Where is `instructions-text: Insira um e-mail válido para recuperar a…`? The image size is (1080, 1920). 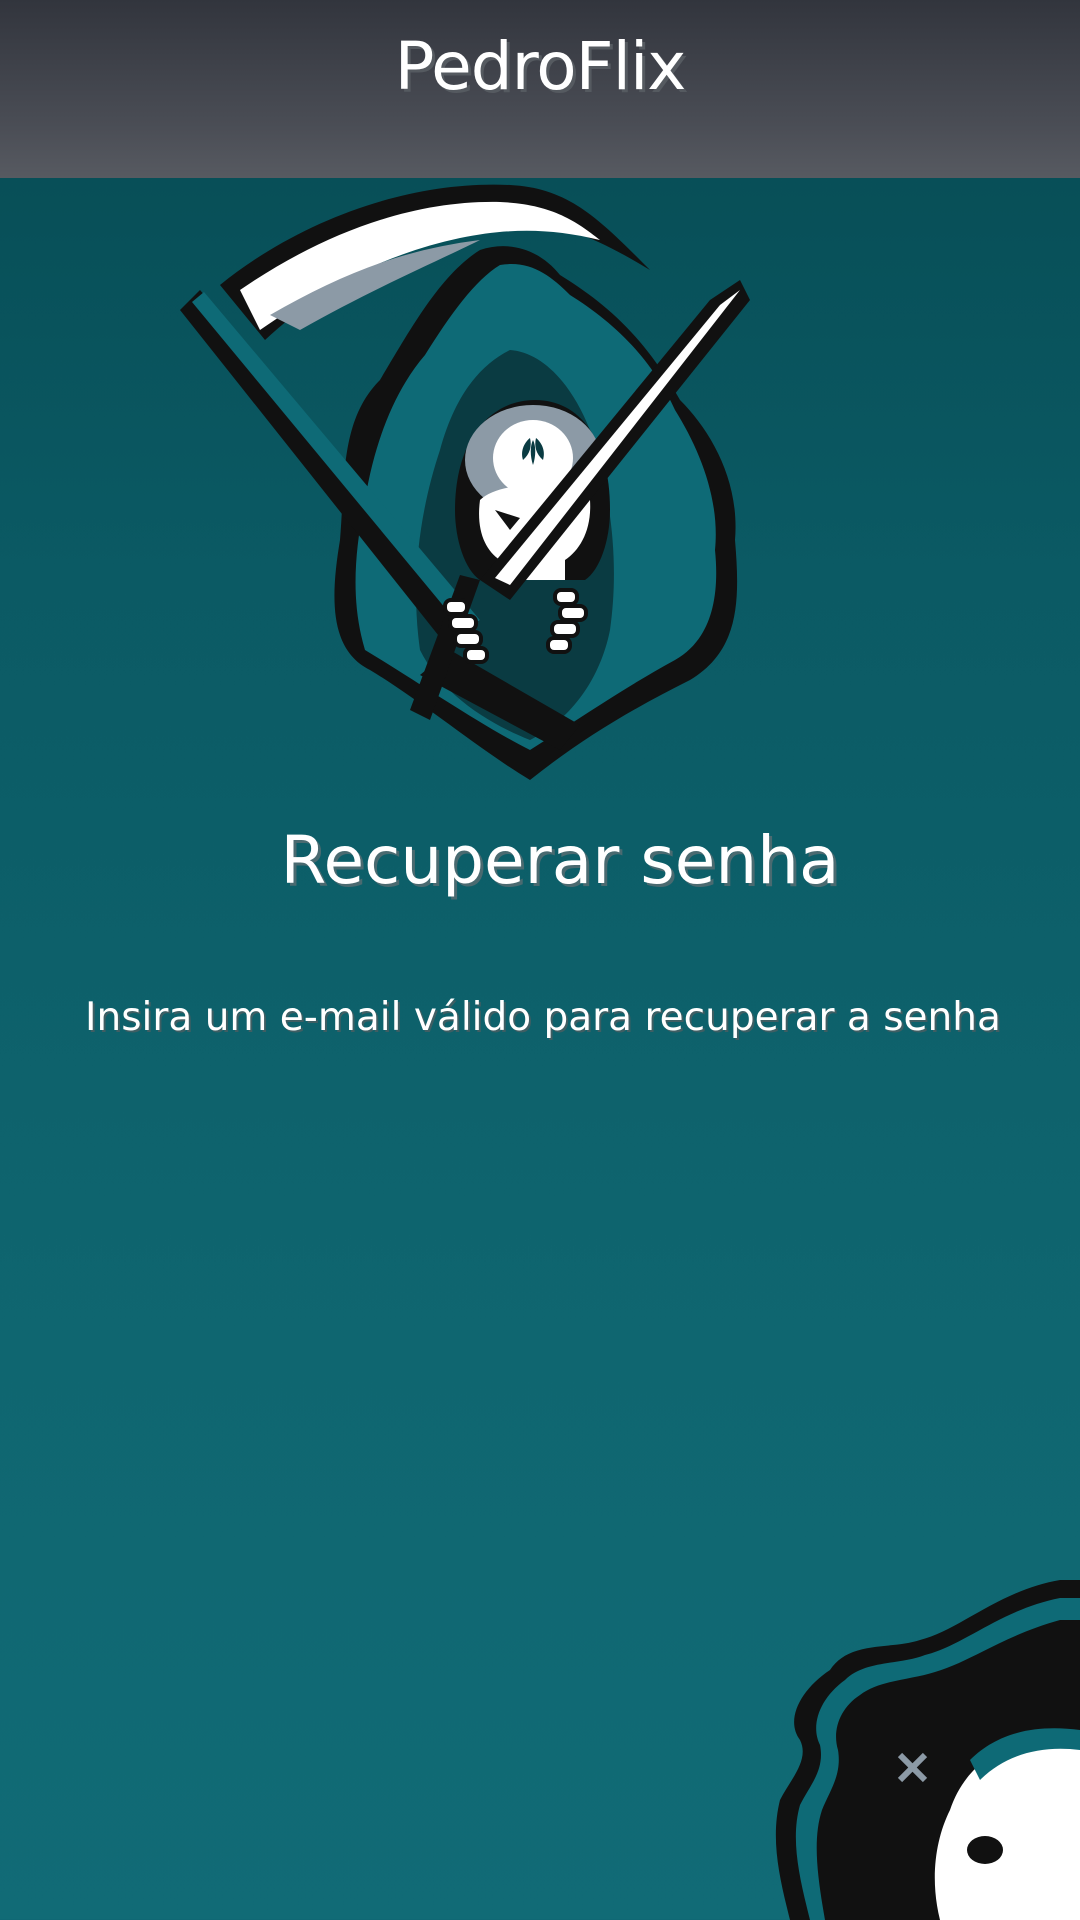 instructions-text: Insira um e-mail válido para recuperar a… is located at coordinates (543, 1017).